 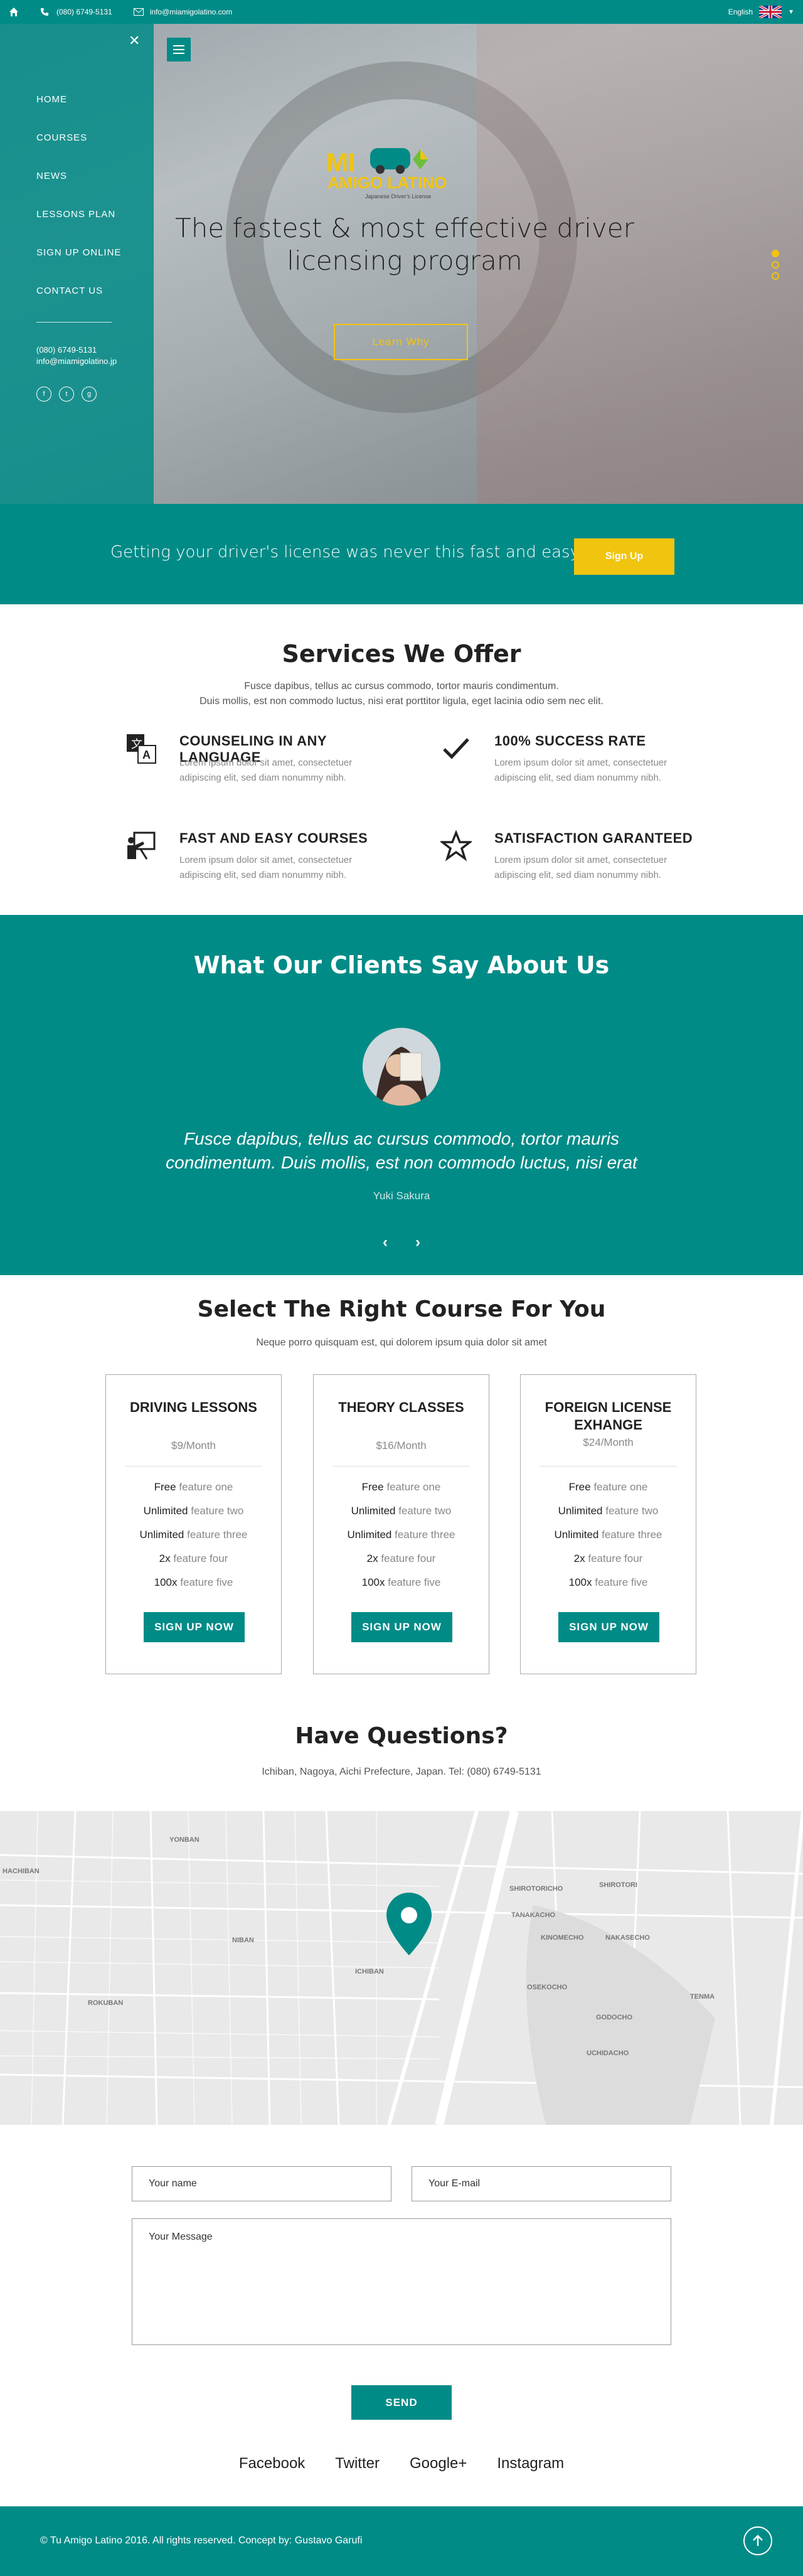 What do you see at coordinates (608, 2053) in the screenshot?
I see `map-label: UCHIDACHO` at bounding box center [608, 2053].